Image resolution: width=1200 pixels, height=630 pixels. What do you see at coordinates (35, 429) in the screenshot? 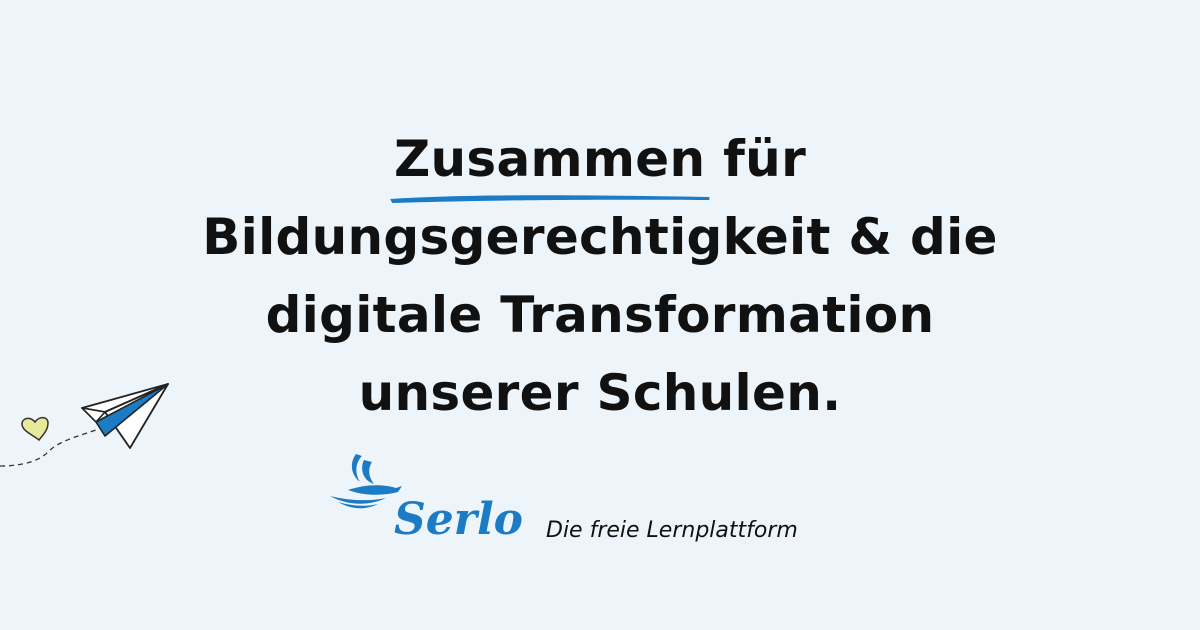
I see `heart-icon` at bounding box center [35, 429].